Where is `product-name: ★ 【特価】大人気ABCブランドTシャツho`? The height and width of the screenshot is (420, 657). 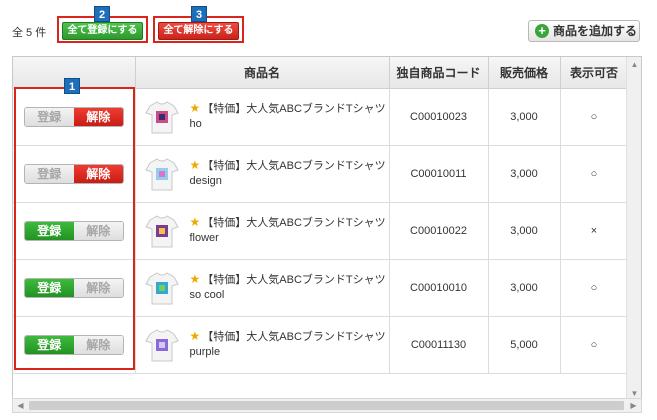
product-name: ★ 【特価】大人気ABCブランドTシャツho is located at coordinates (289, 116).